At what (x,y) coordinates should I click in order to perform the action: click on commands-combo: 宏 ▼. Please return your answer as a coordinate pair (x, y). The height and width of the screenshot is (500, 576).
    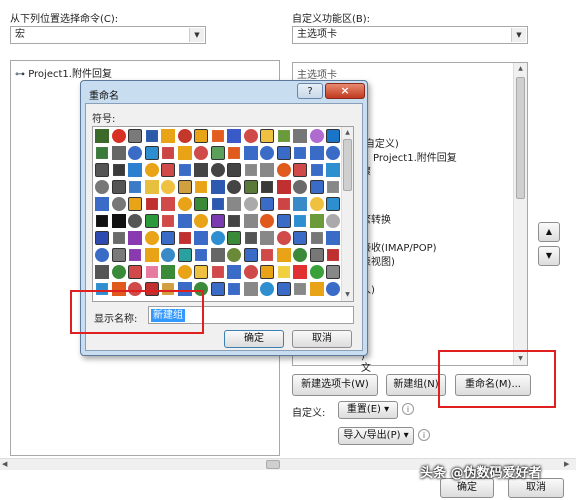
    Looking at the image, I should click on (108, 35).